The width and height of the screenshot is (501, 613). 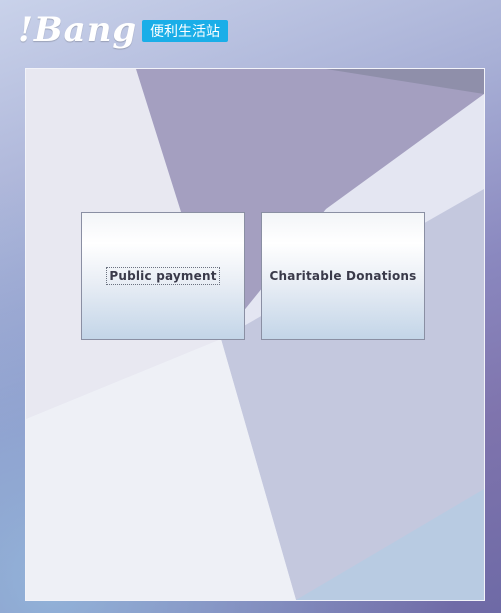 What do you see at coordinates (78, 30) in the screenshot?
I see `app-logo: !Bang` at bounding box center [78, 30].